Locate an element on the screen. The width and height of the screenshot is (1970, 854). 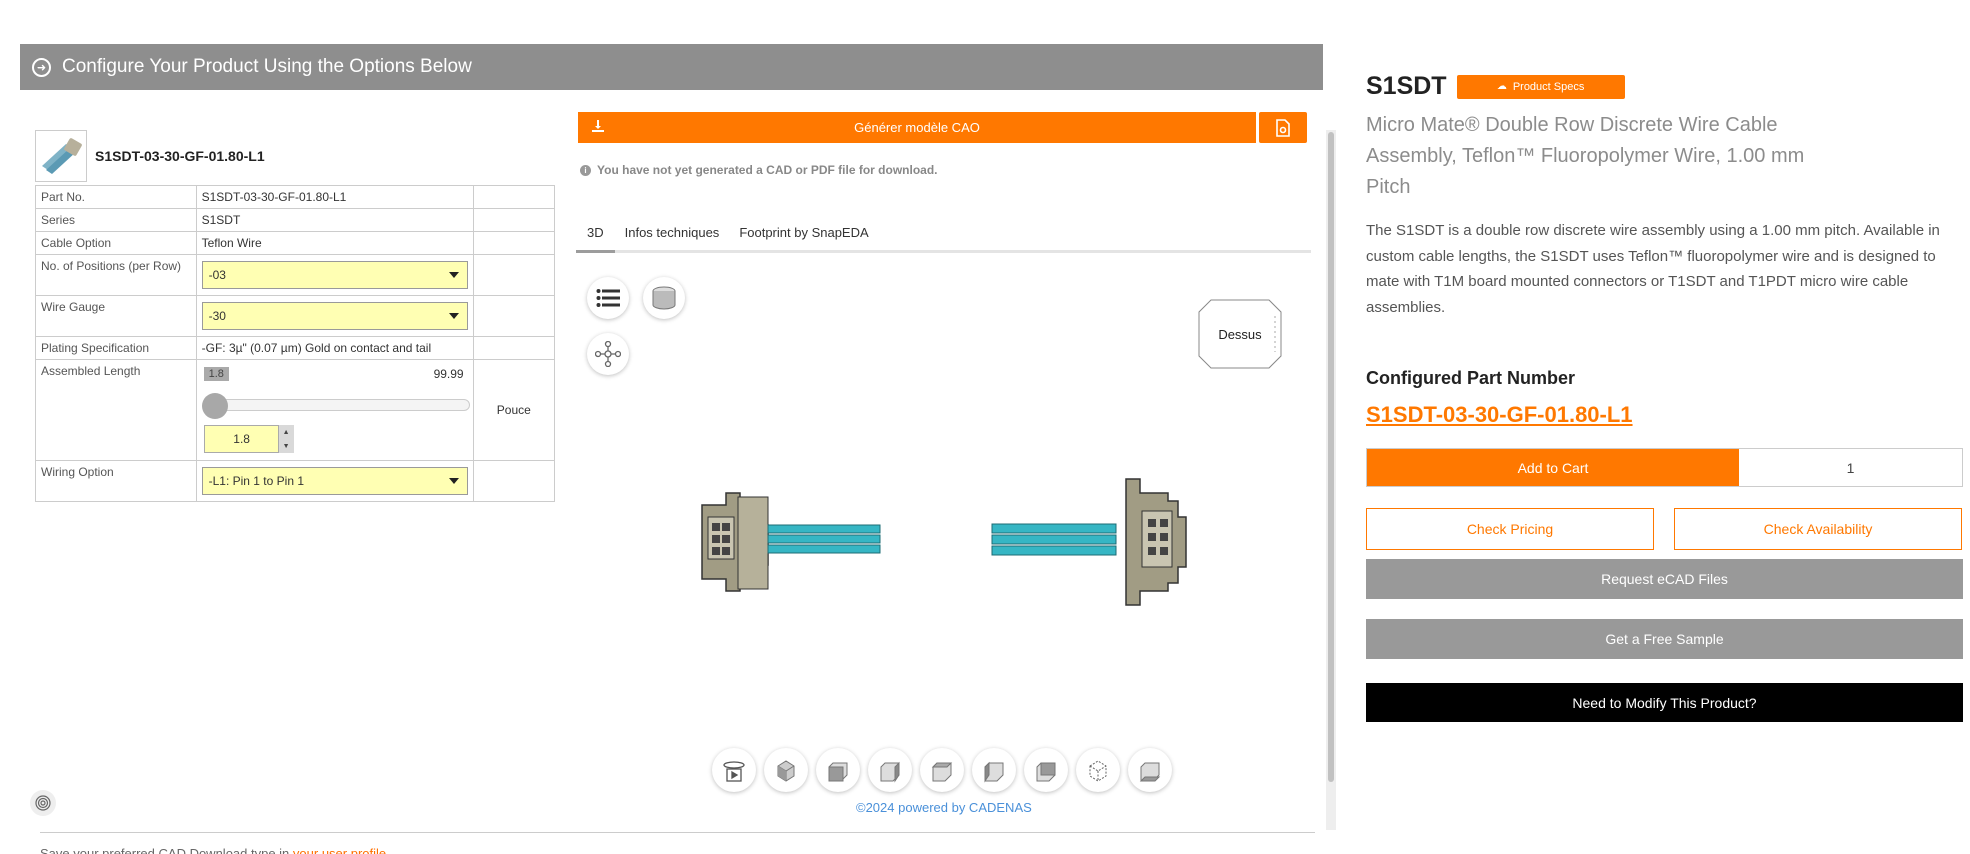
table-row: No. of Positions (per Row) -03 is located at coordinates (295, 275).